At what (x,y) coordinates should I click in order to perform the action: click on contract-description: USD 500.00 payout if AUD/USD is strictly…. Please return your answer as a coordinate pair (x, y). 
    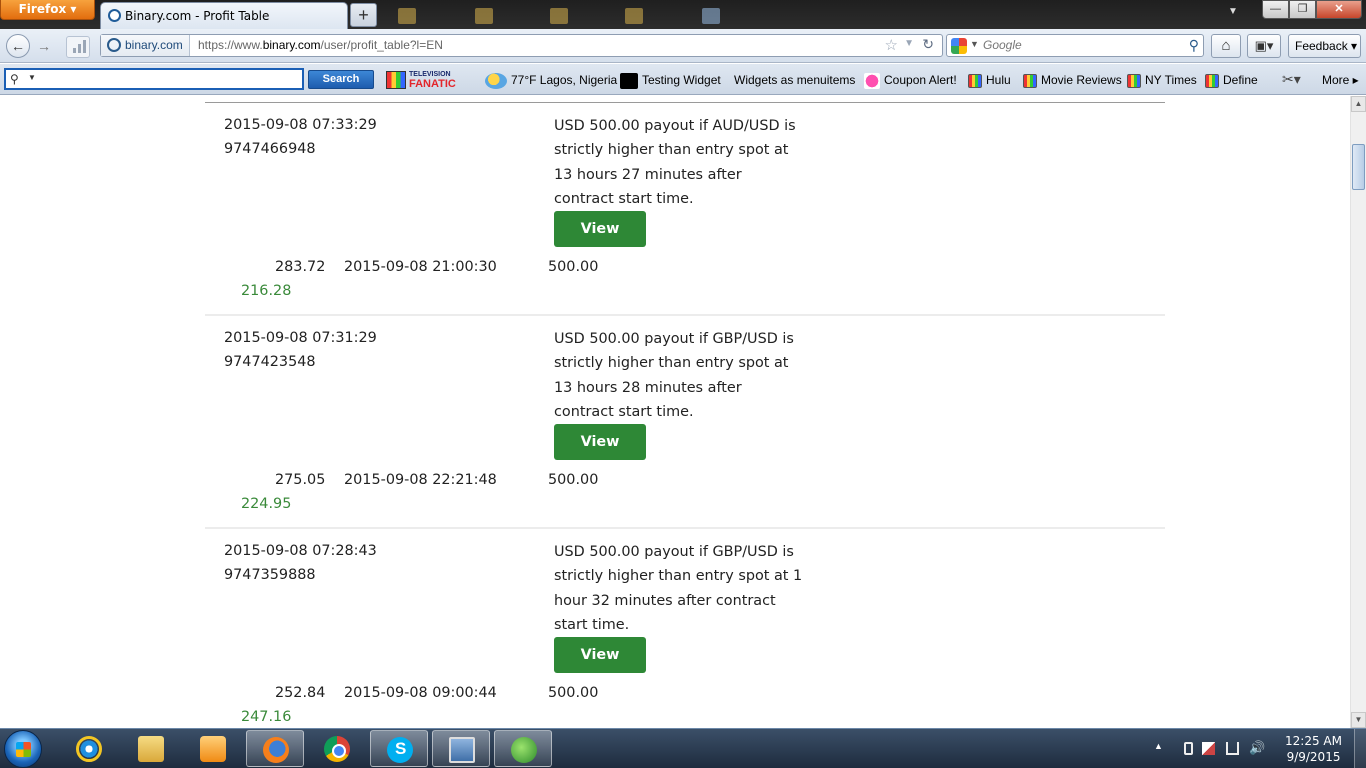
    Looking at the image, I should click on (675, 162).